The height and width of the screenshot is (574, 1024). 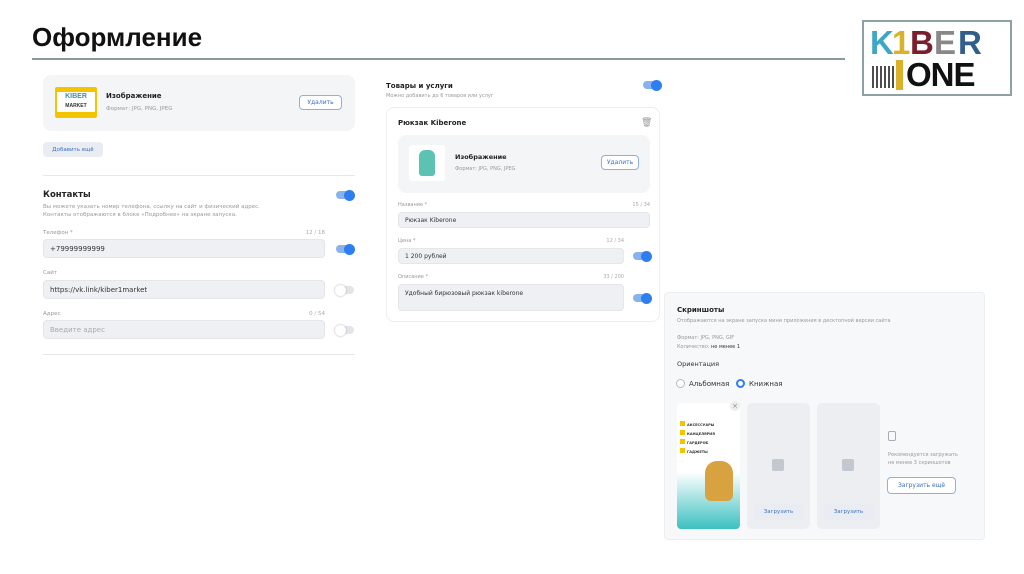 What do you see at coordinates (615, 241) in the screenshot?
I see `price-counter: 12 / 34` at bounding box center [615, 241].